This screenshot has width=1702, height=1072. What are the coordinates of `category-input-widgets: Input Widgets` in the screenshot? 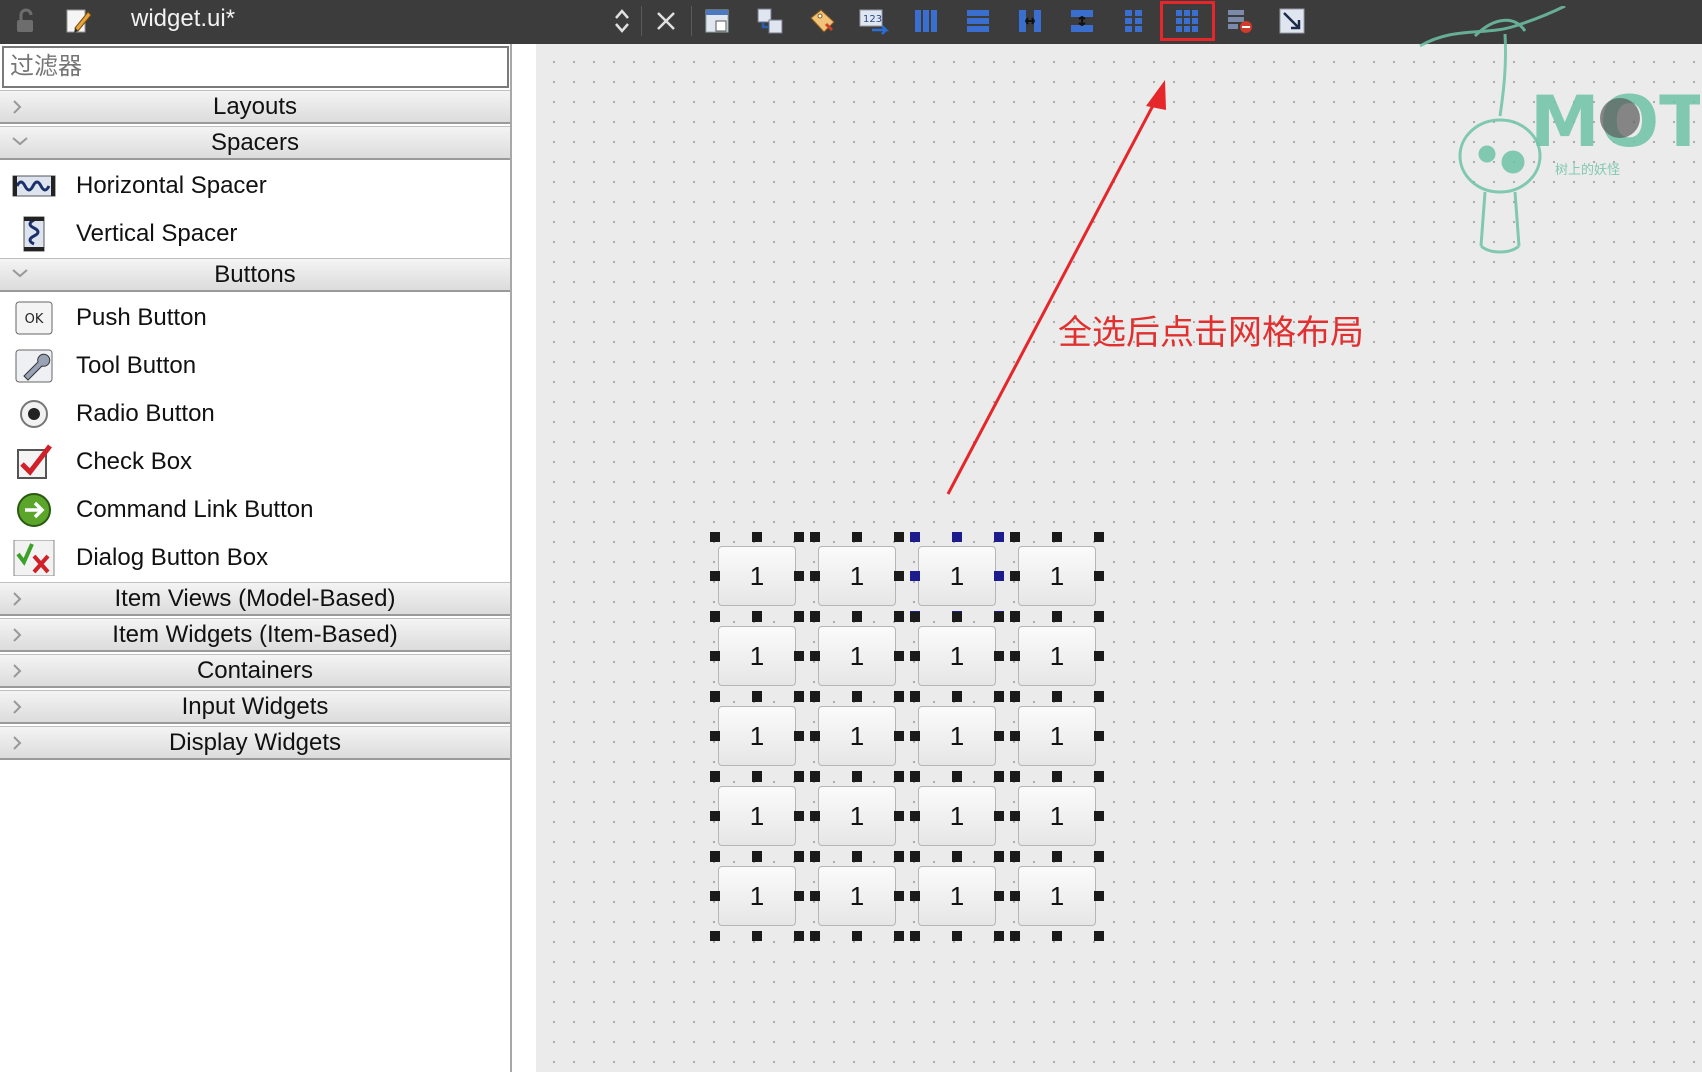 It's located at (255, 707).